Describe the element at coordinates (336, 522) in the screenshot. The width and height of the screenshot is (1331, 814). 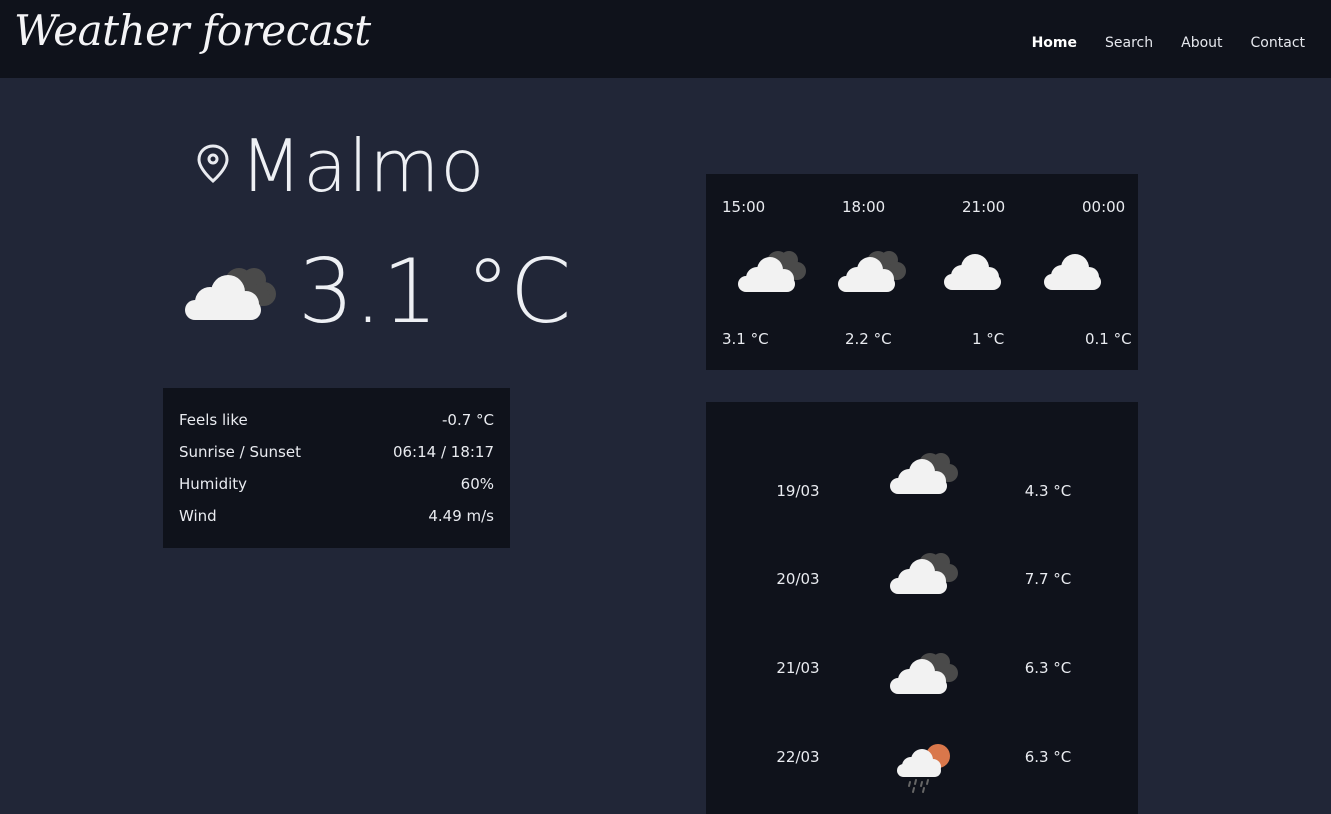
I see `detail-row-wind: Wind 4.49 m/s` at that location.